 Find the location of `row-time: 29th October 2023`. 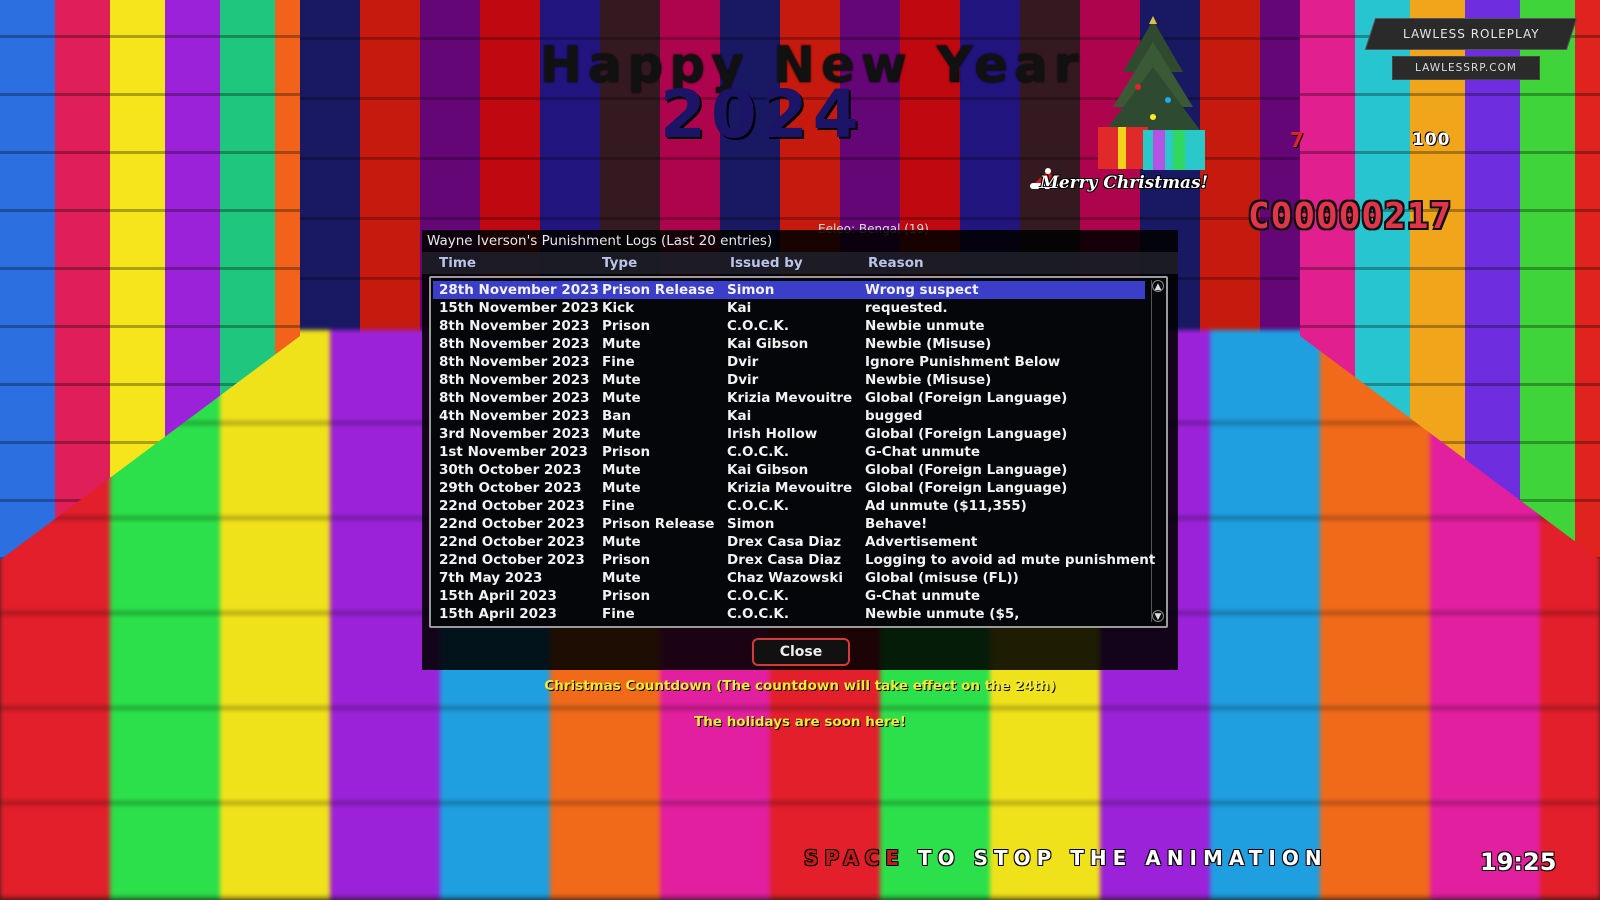

row-time: 29th October 2023 is located at coordinates (510, 488).